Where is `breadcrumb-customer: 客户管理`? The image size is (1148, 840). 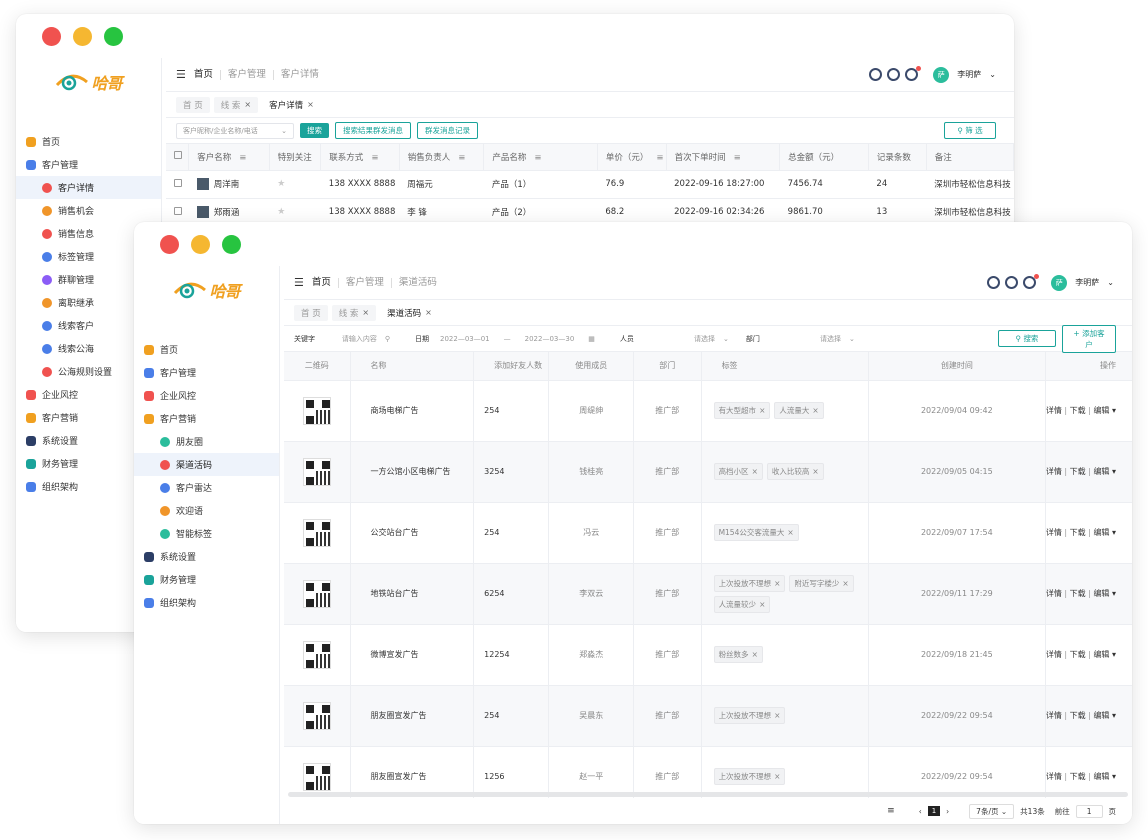 breadcrumb-customer: 客户管理 is located at coordinates (364, 282).